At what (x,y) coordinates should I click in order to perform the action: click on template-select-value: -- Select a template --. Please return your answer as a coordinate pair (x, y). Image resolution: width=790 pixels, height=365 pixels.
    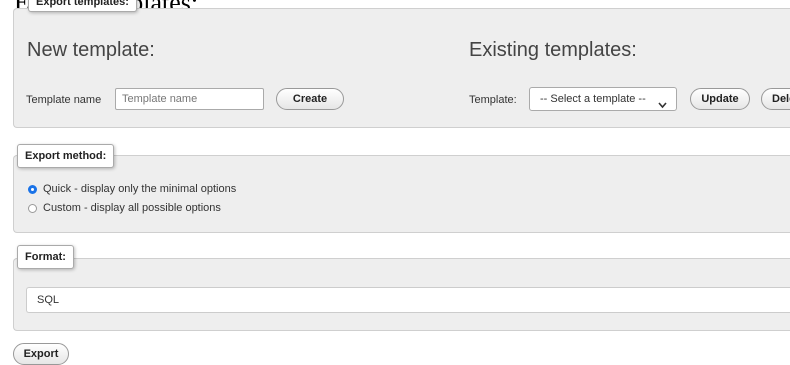
    Looking at the image, I should click on (593, 99).